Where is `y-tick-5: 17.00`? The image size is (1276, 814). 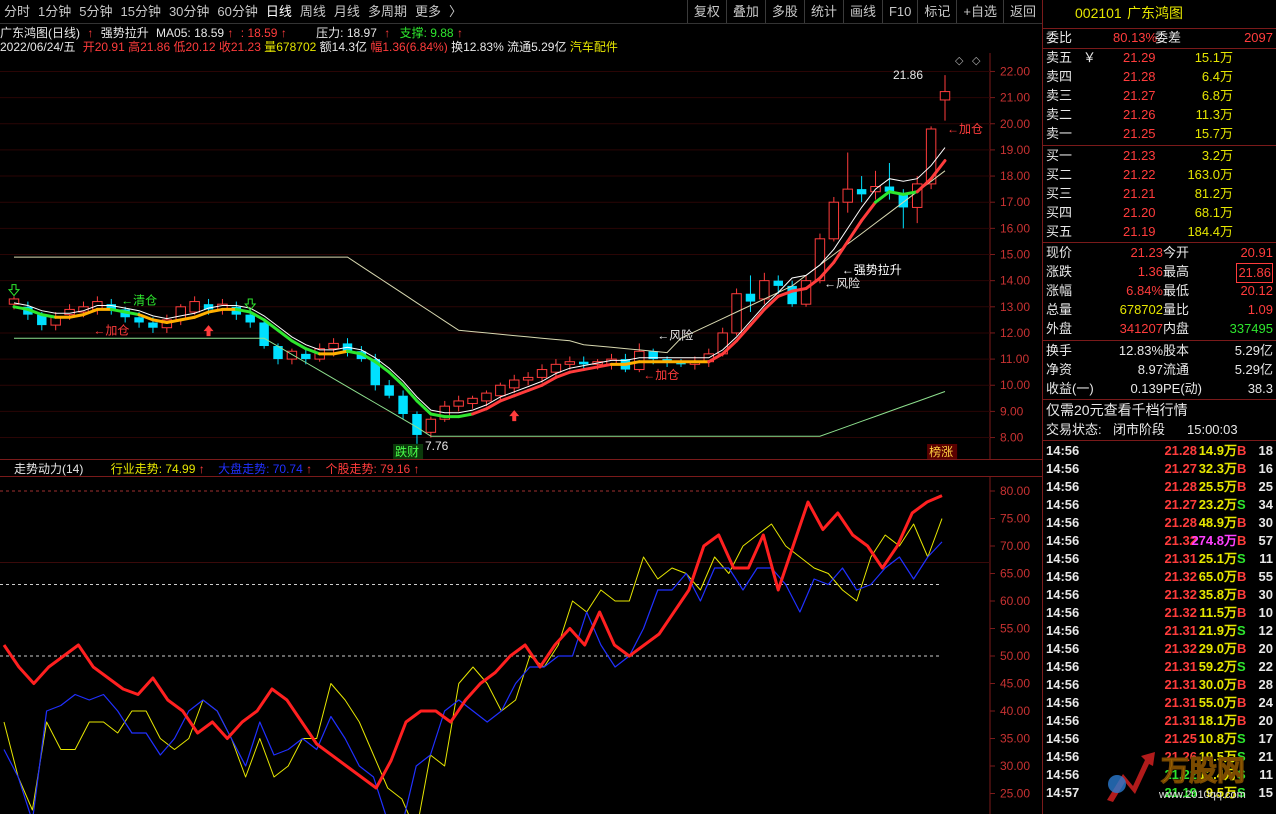
y-tick-5: 17.00 is located at coordinates (1015, 202).